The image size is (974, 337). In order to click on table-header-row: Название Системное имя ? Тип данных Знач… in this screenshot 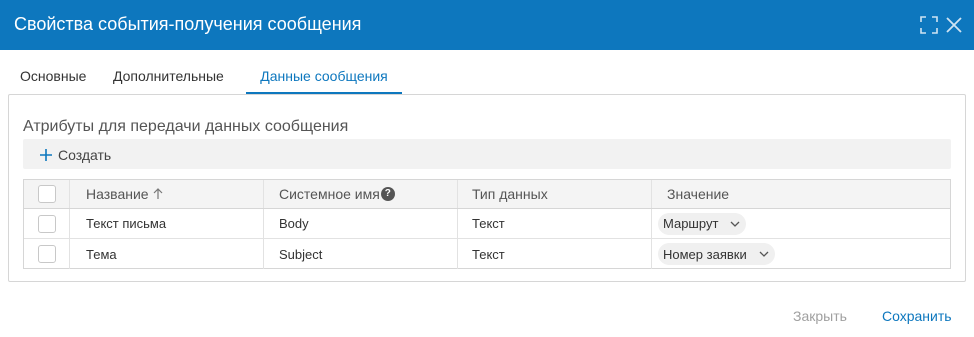, I will do `click(487, 194)`.